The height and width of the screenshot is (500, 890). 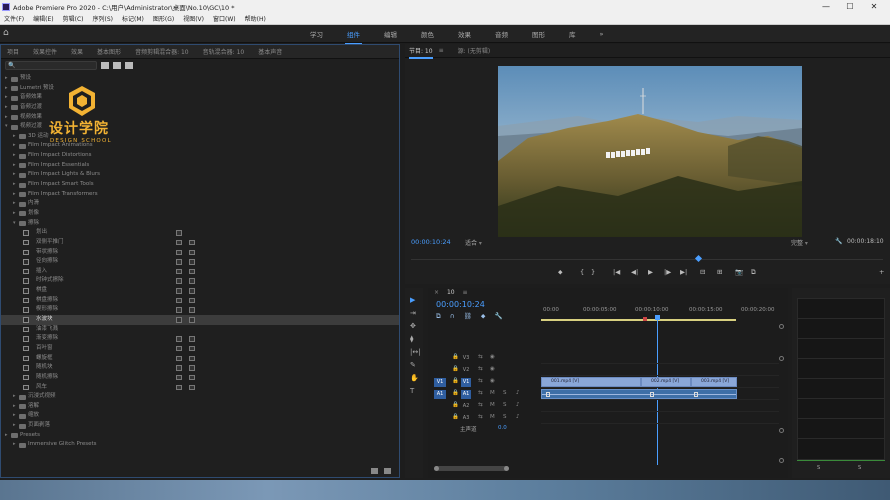 I want to click on mark-in-icon: {, so click(x=582, y=272).